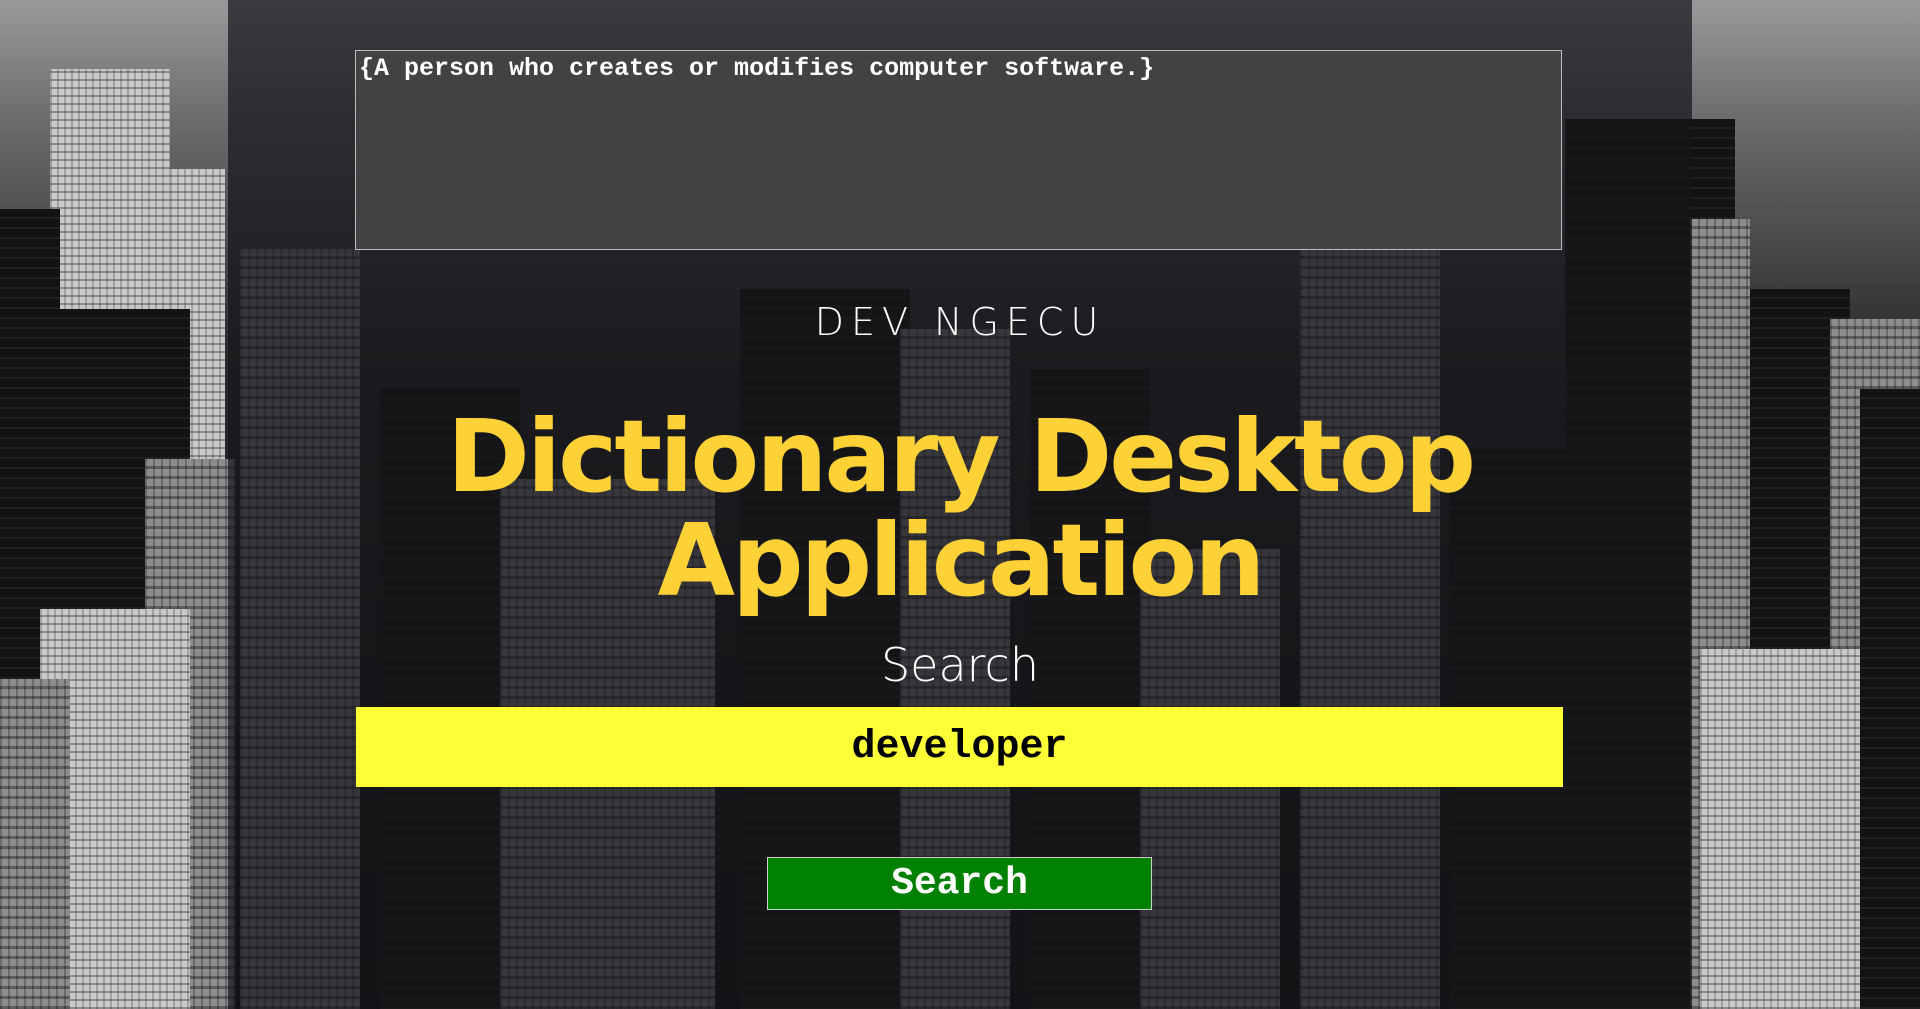 This screenshot has width=1920, height=1009. I want to click on search-button: Search, so click(959, 883).